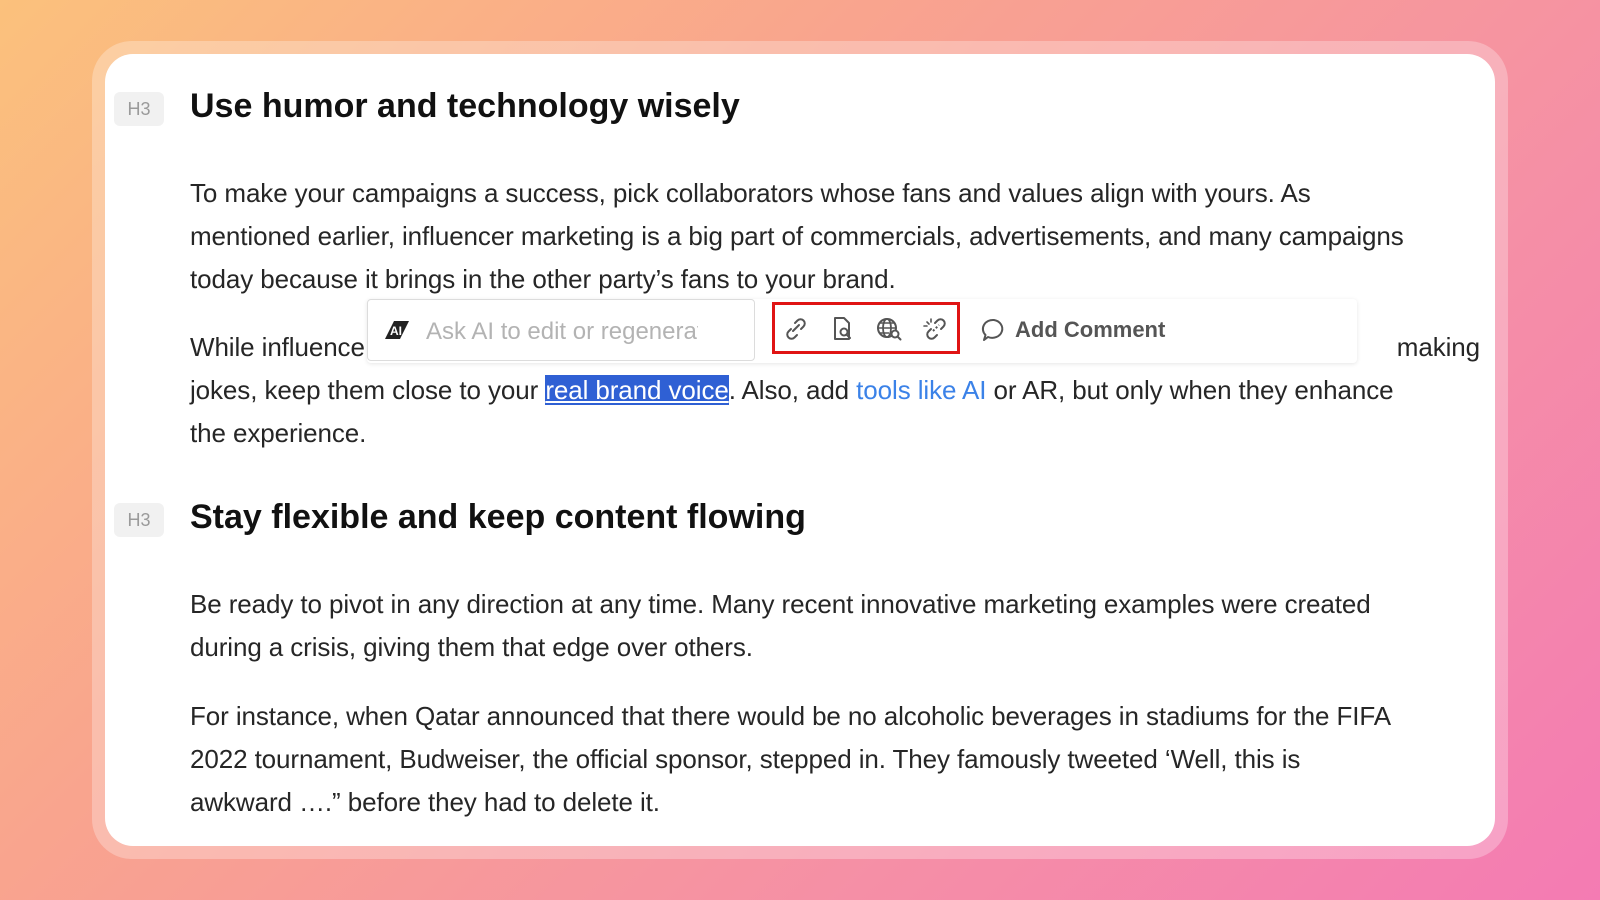  What do you see at coordinates (498, 517) in the screenshot?
I see `section-heading: Stay flexible and keep content flowing` at bounding box center [498, 517].